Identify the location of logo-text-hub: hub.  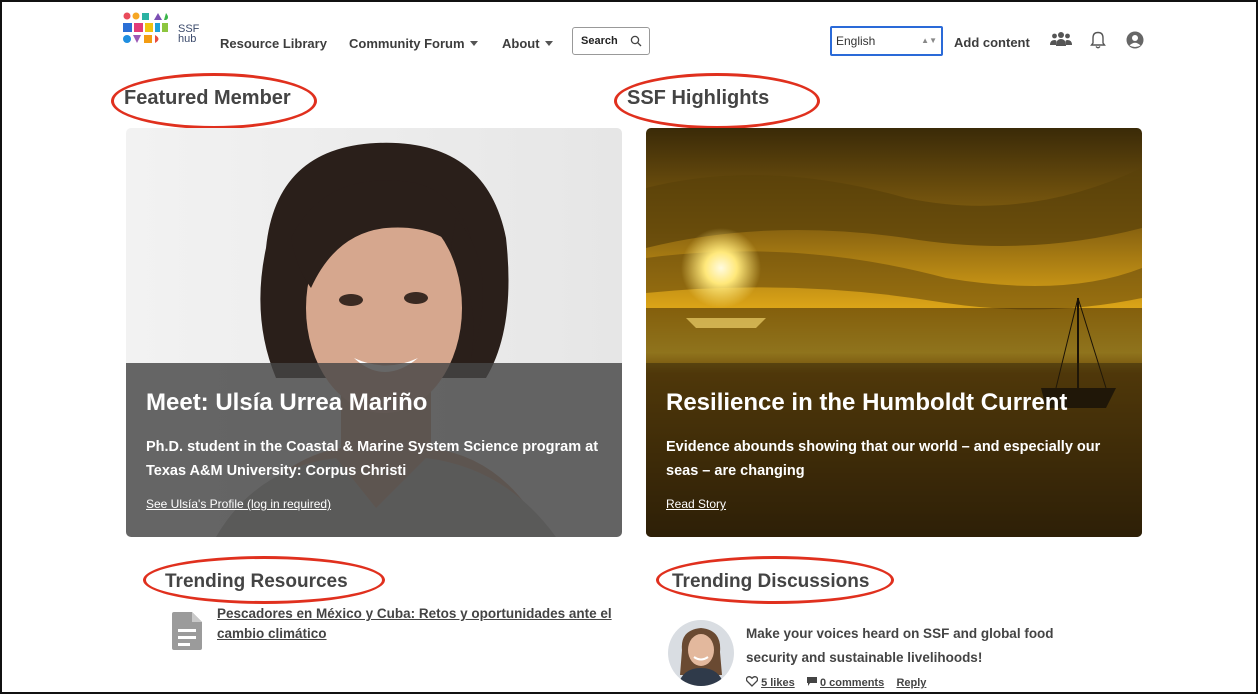
(187, 39).